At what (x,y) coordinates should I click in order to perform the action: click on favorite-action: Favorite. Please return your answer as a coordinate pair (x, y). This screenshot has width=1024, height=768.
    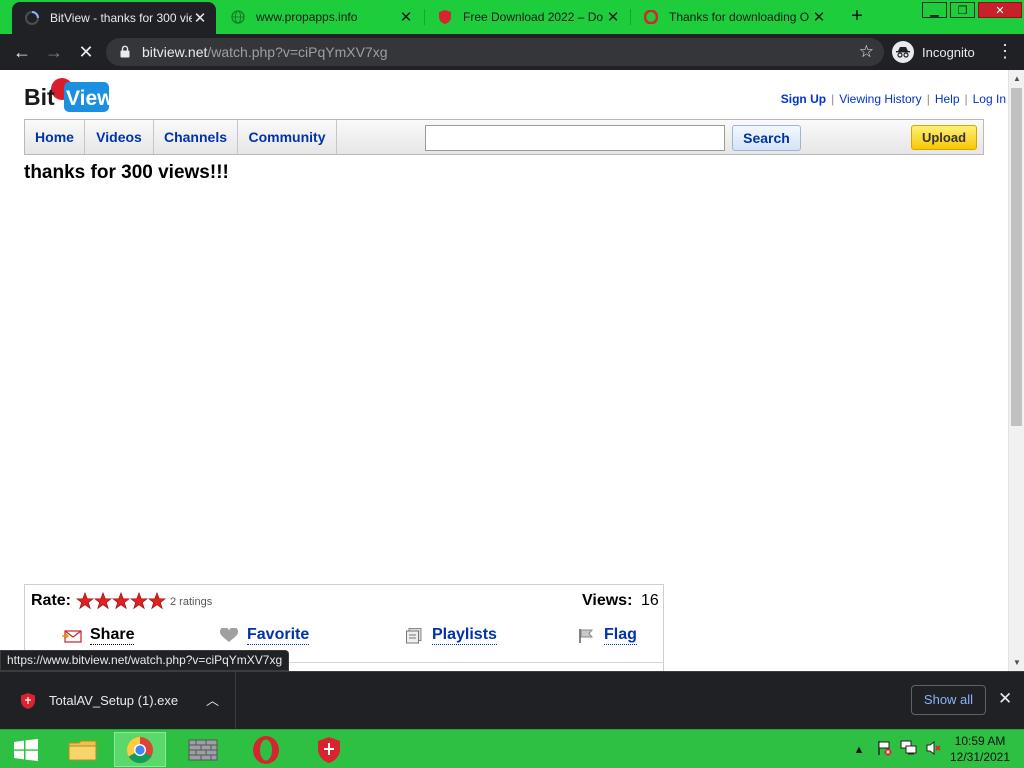
    Looking at the image, I should click on (264, 635).